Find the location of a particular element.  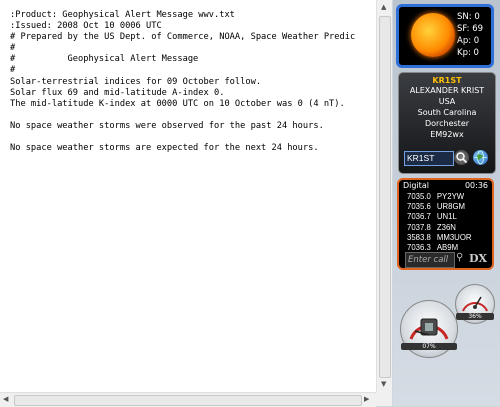

memory-percent: 36% is located at coordinates (475, 316).